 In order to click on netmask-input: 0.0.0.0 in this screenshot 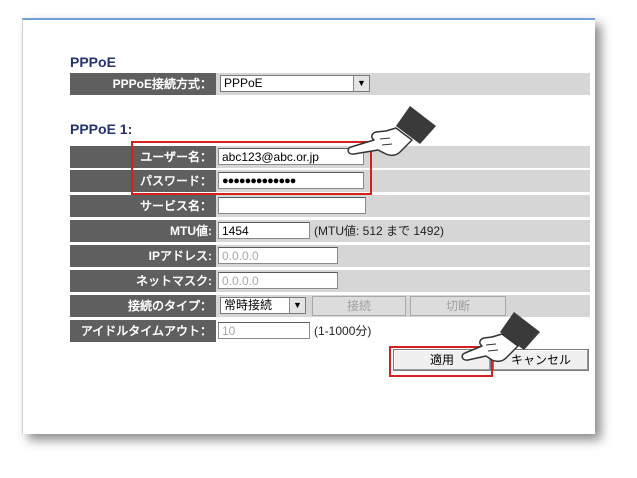, I will do `click(278, 280)`.